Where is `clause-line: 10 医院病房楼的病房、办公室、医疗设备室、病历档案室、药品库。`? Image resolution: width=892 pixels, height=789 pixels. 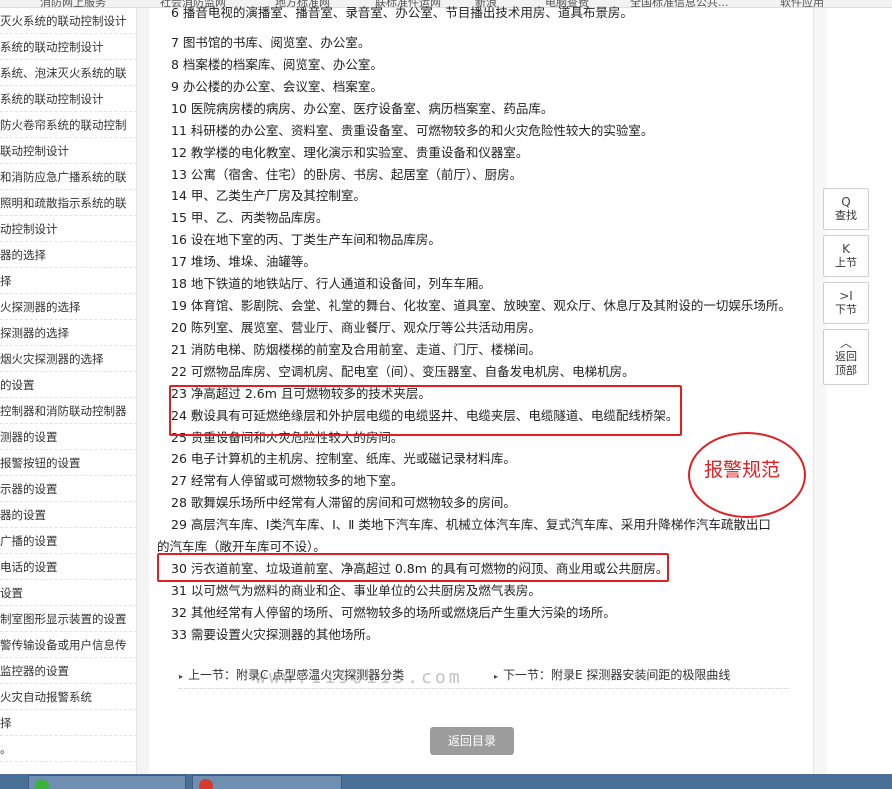
clause-line: 10 医院病房楼的病房、办公室、医疗设备室、病历档案室、药品库。 is located at coordinates (362, 108).